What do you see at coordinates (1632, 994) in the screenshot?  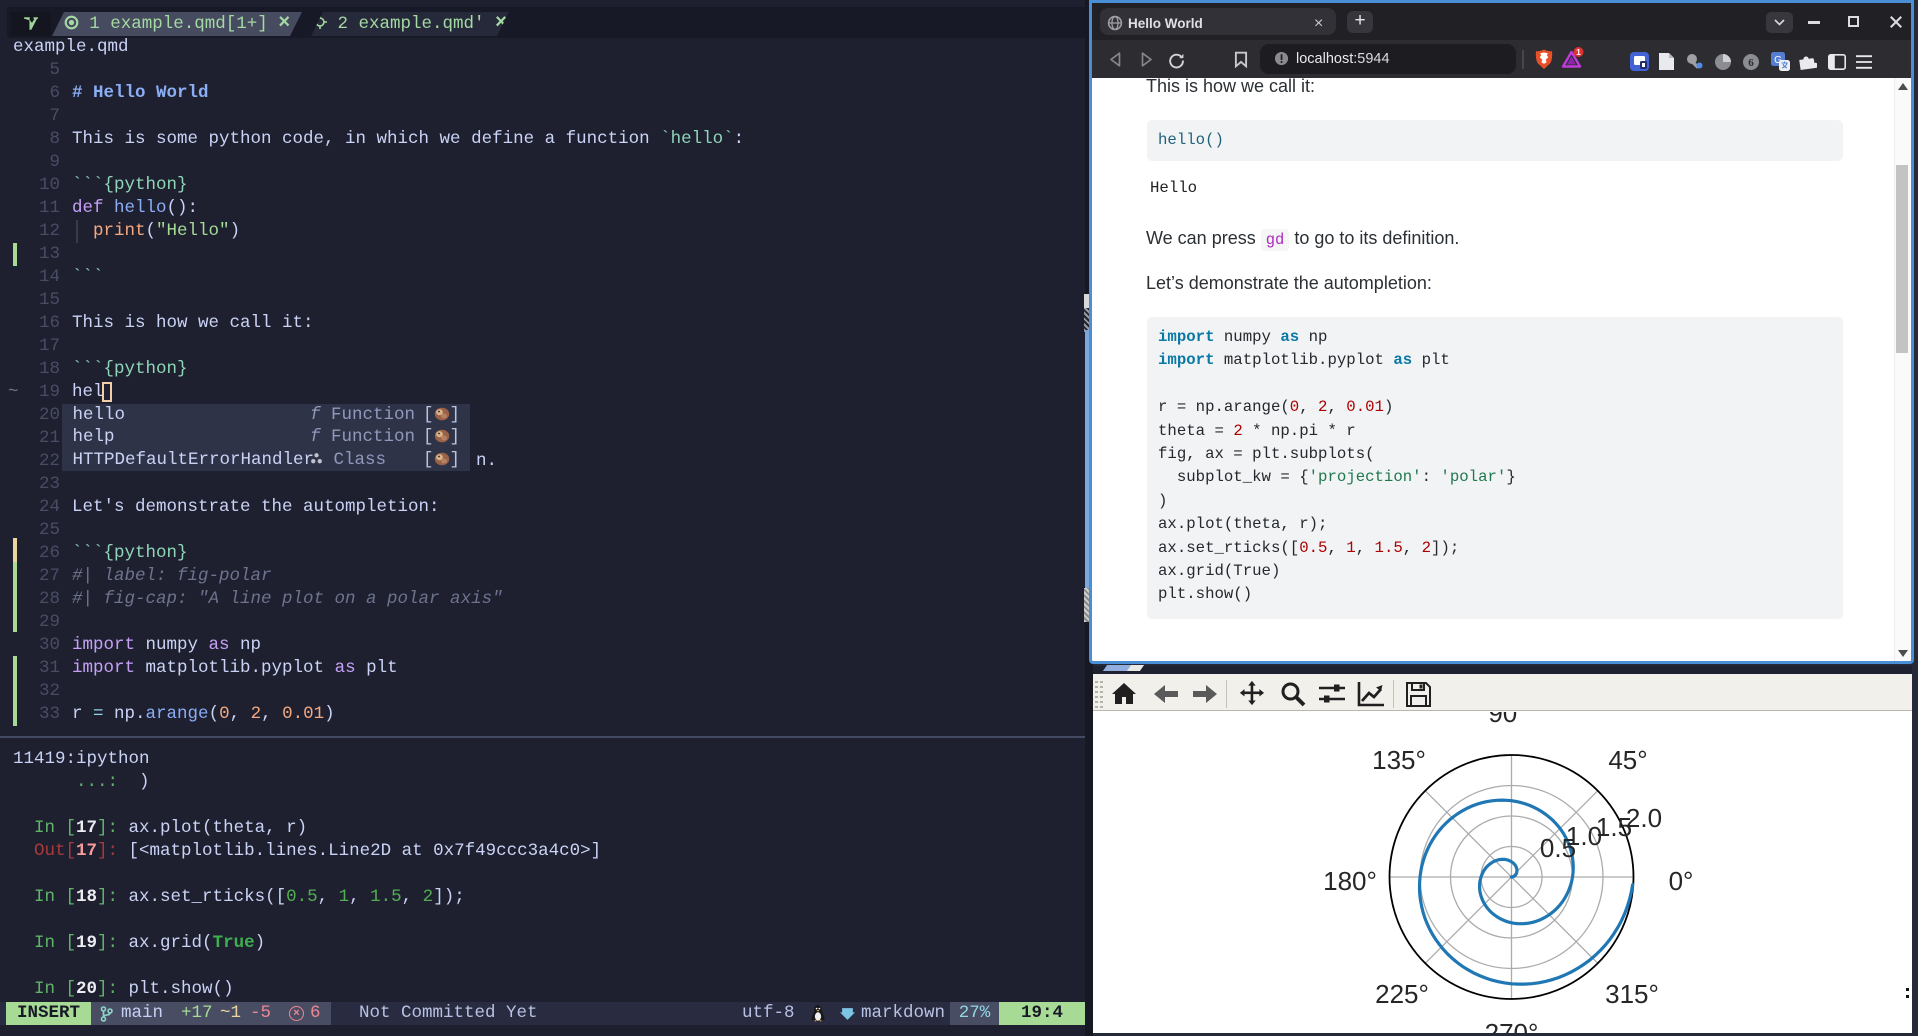 I see `svg-text: 315°` at bounding box center [1632, 994].